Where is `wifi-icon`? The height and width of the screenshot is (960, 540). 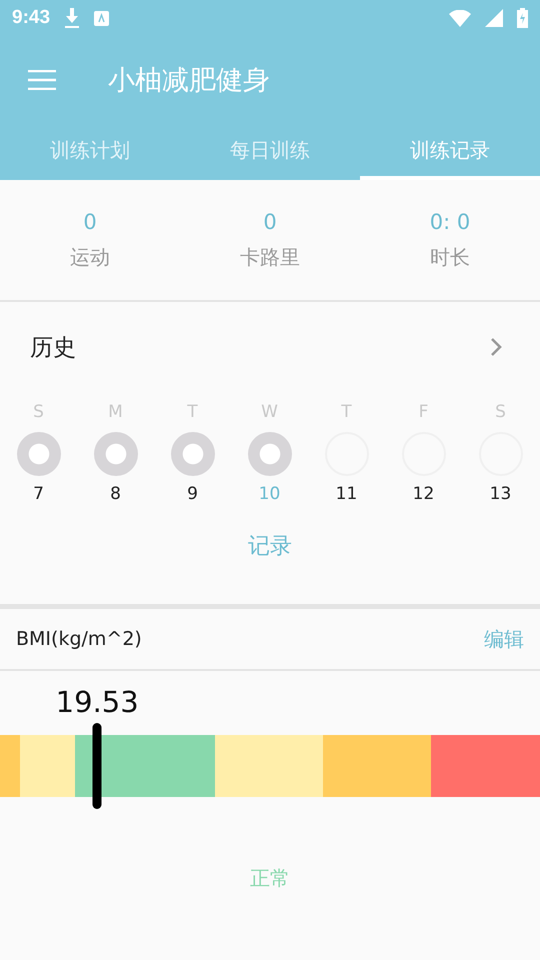
wifi-icon is located at coordinates (460, 18).